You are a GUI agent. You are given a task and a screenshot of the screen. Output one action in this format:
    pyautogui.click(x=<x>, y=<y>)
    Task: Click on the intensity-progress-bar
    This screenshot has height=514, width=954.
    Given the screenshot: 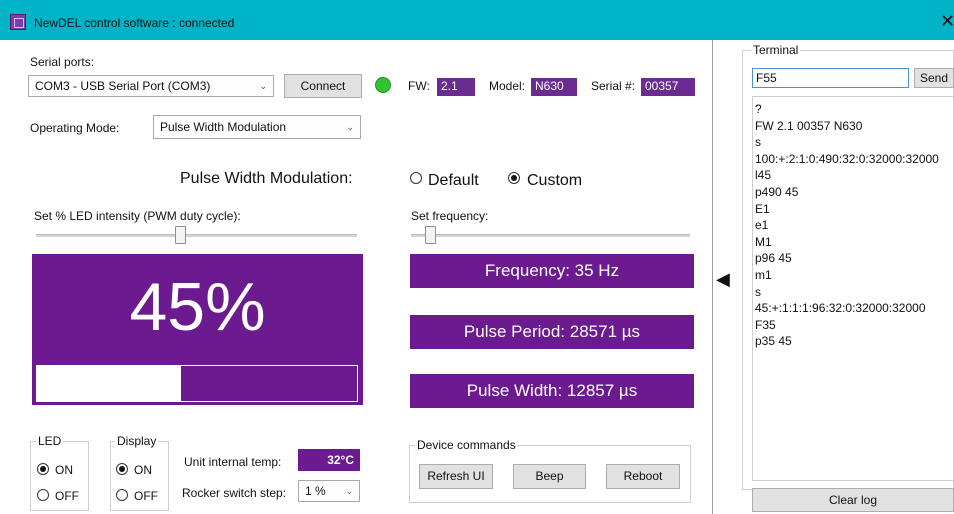 What is the action you would take?
    pyautogui.click(x=197, y=383)
    